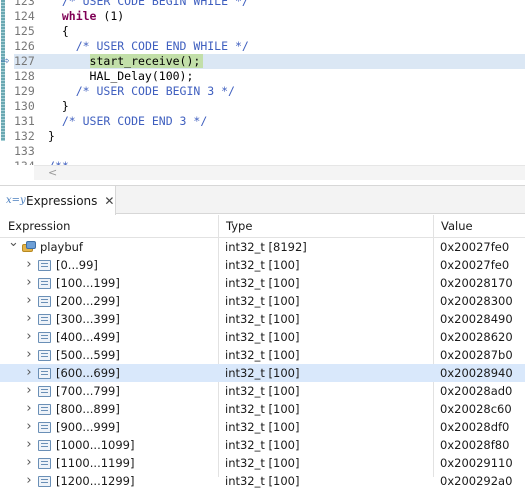  I want to click on value-cell: 0x20028ad0, so click(482, 391).